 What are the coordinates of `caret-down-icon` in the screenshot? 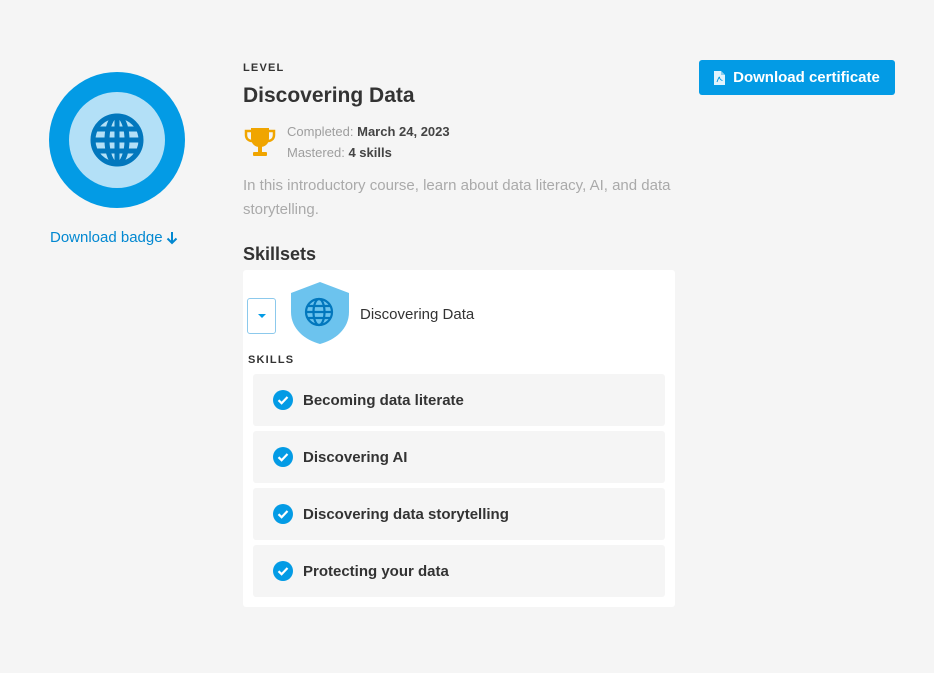 It's located at (261, 316).